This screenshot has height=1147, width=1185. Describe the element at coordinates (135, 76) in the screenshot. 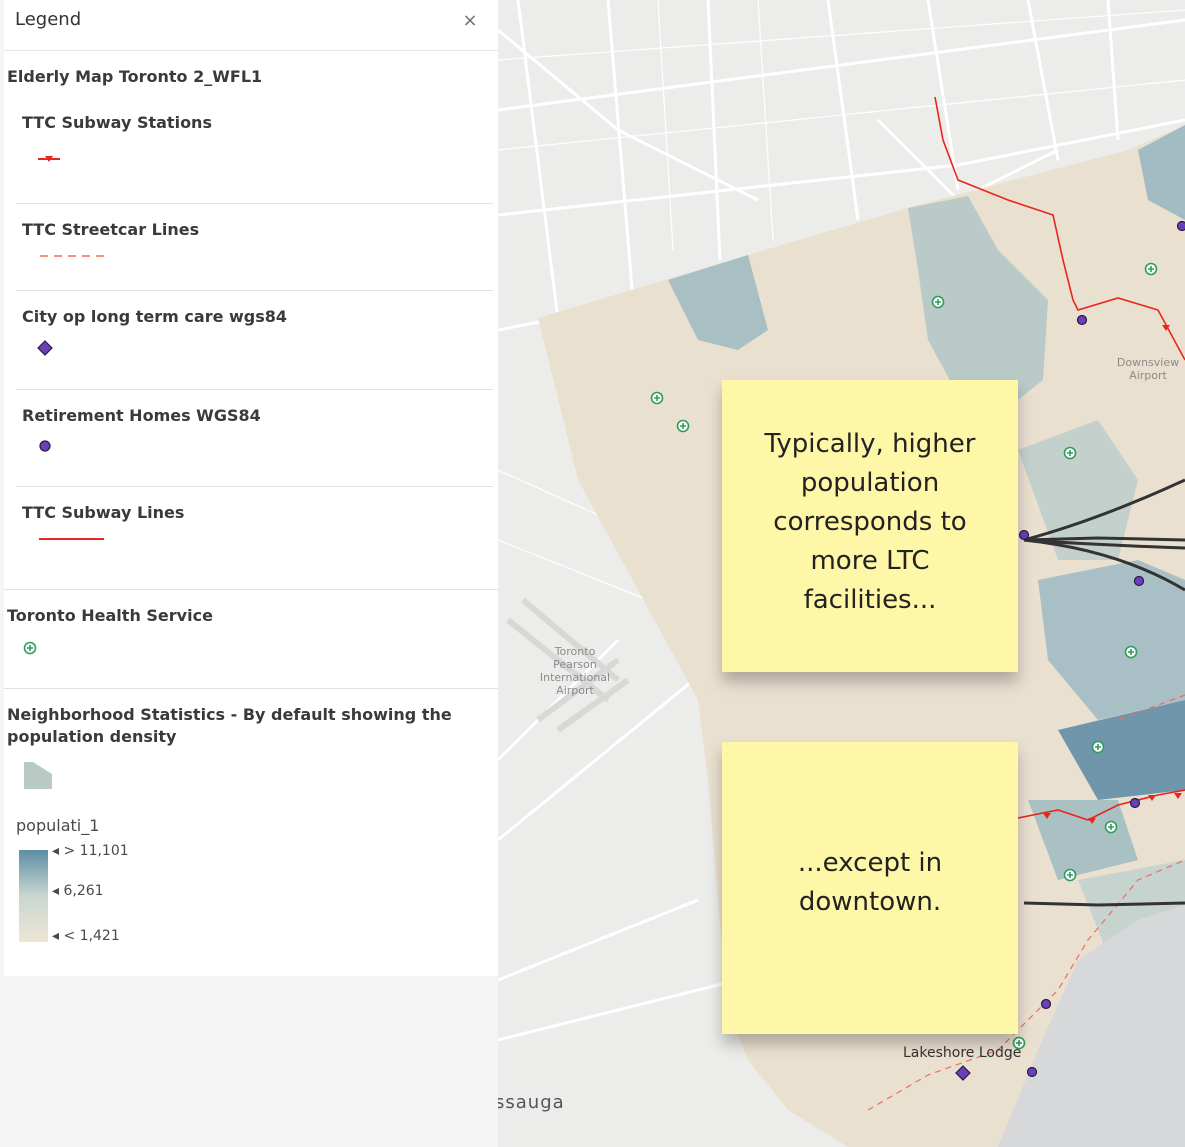

I see `group-title-elderly-map: Elderly Map Toronto 2_WFL1` at that location.